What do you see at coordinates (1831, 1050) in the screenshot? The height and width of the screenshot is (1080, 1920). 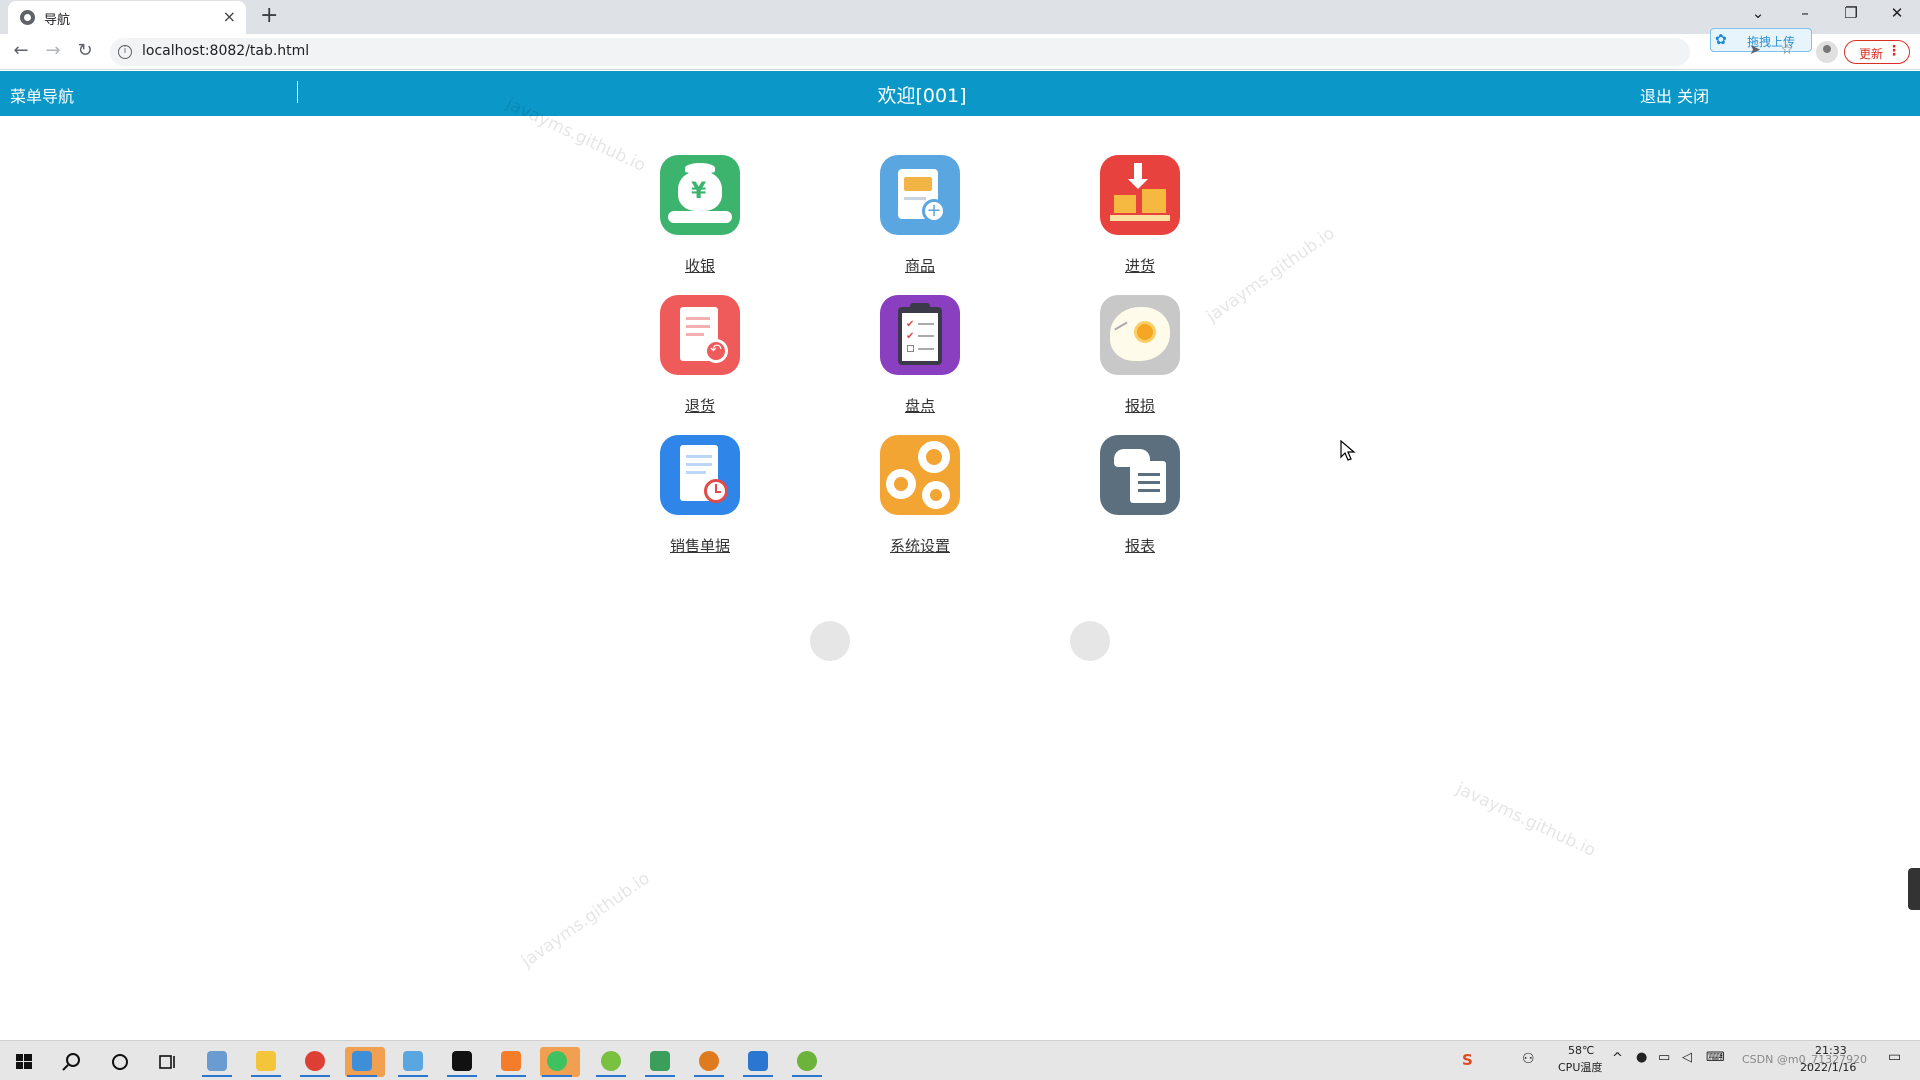 I see `clock-time: 21:33` at bounding box center [1831, 1050].